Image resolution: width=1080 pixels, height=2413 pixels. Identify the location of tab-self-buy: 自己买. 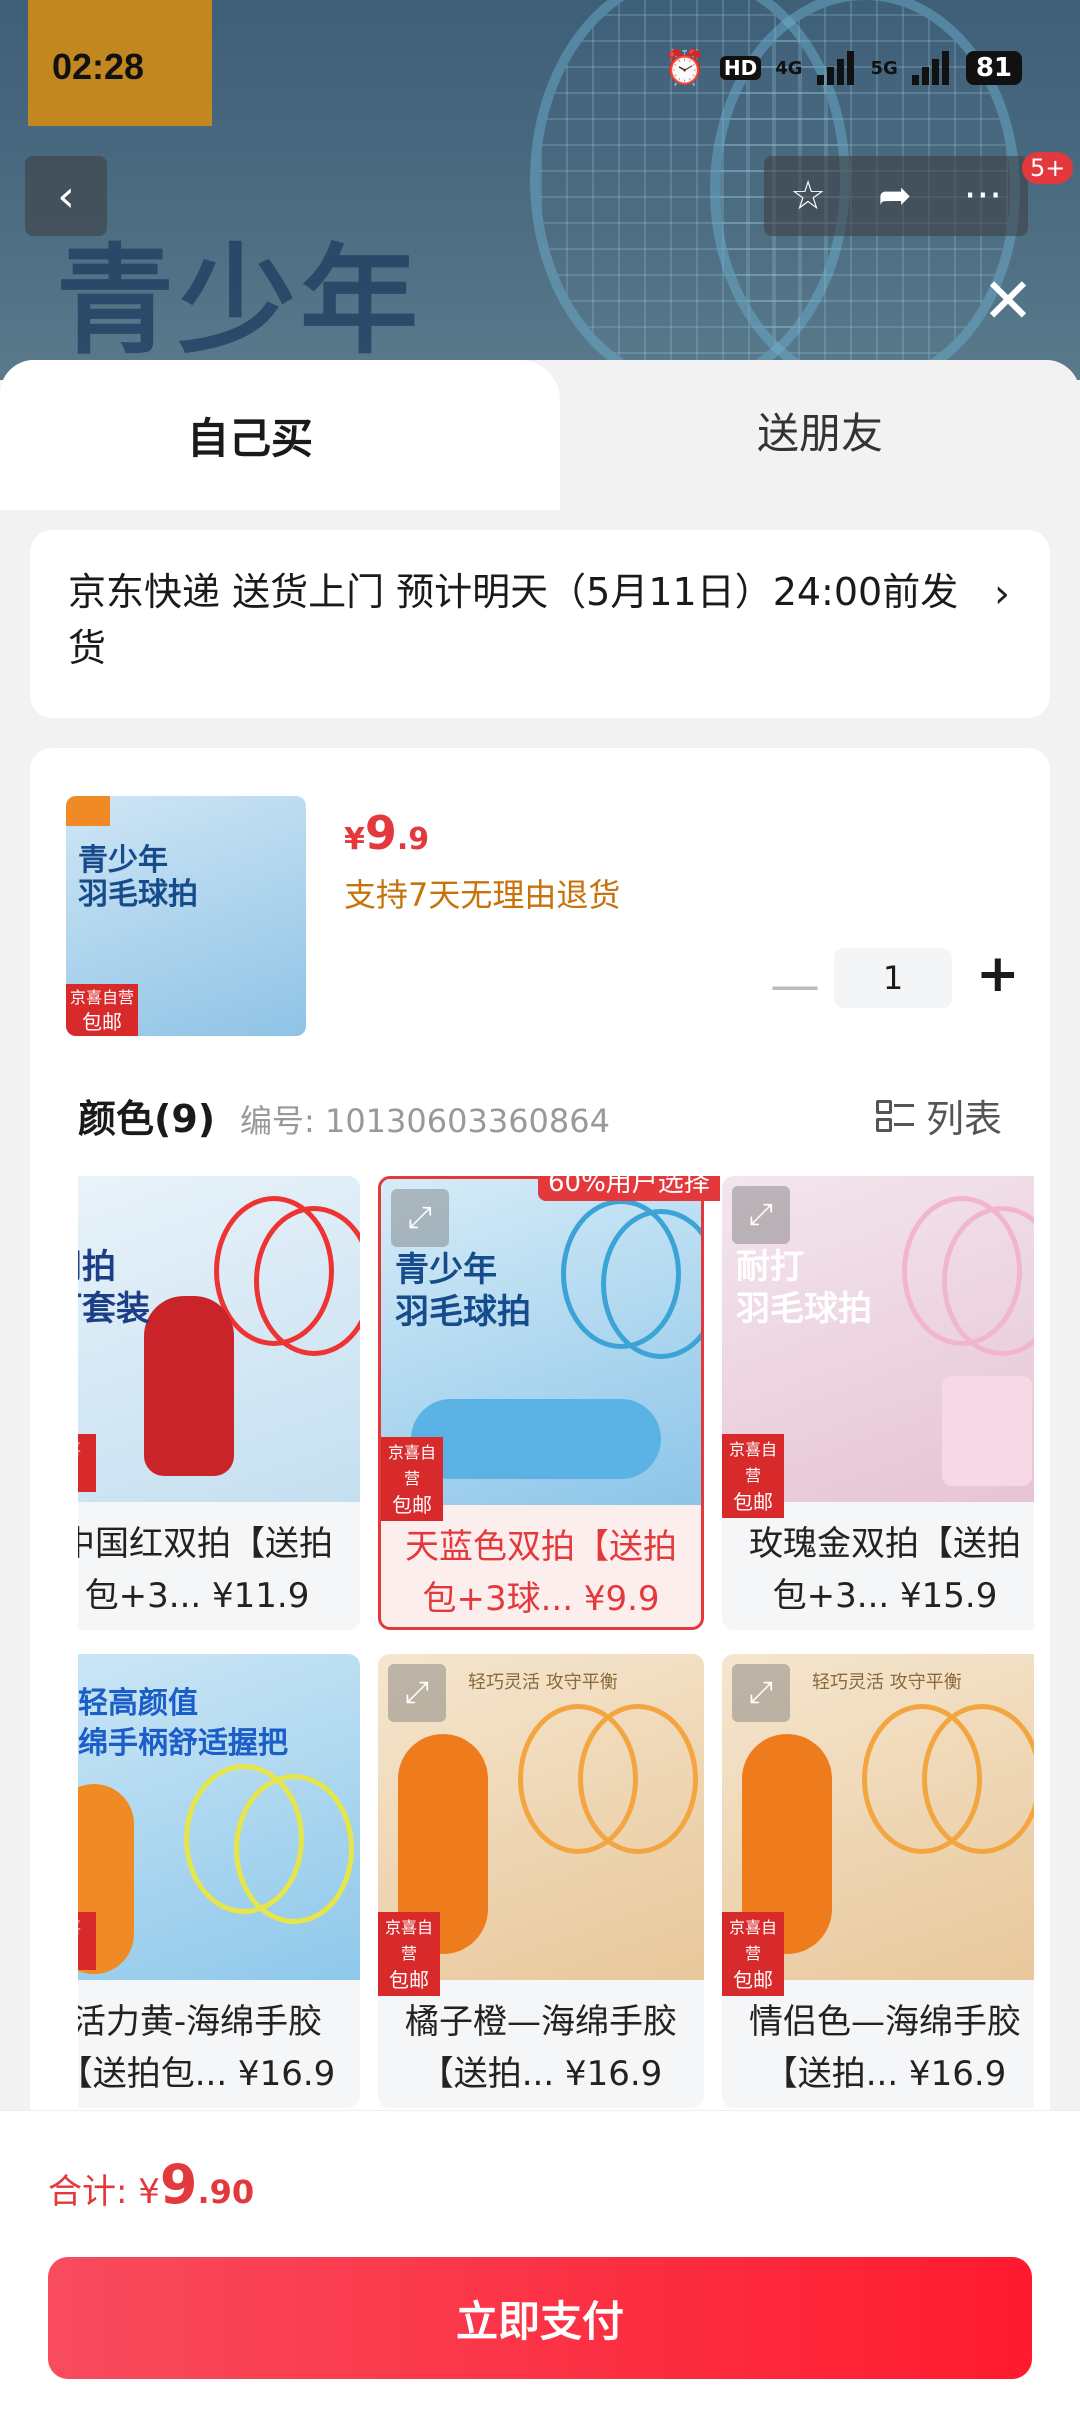
(280, 435).